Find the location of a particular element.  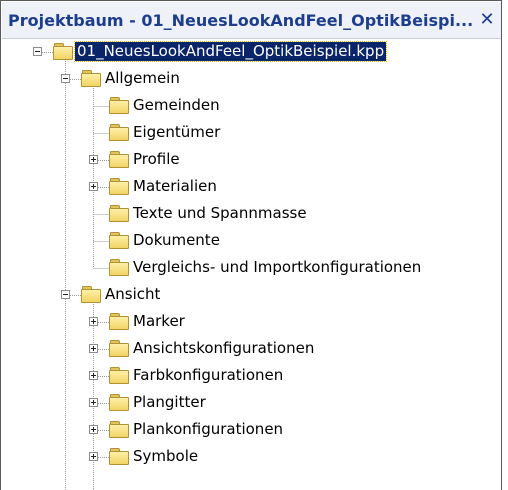

tree-node-allgemein: Allgemein is located at coordinates (251, 79).